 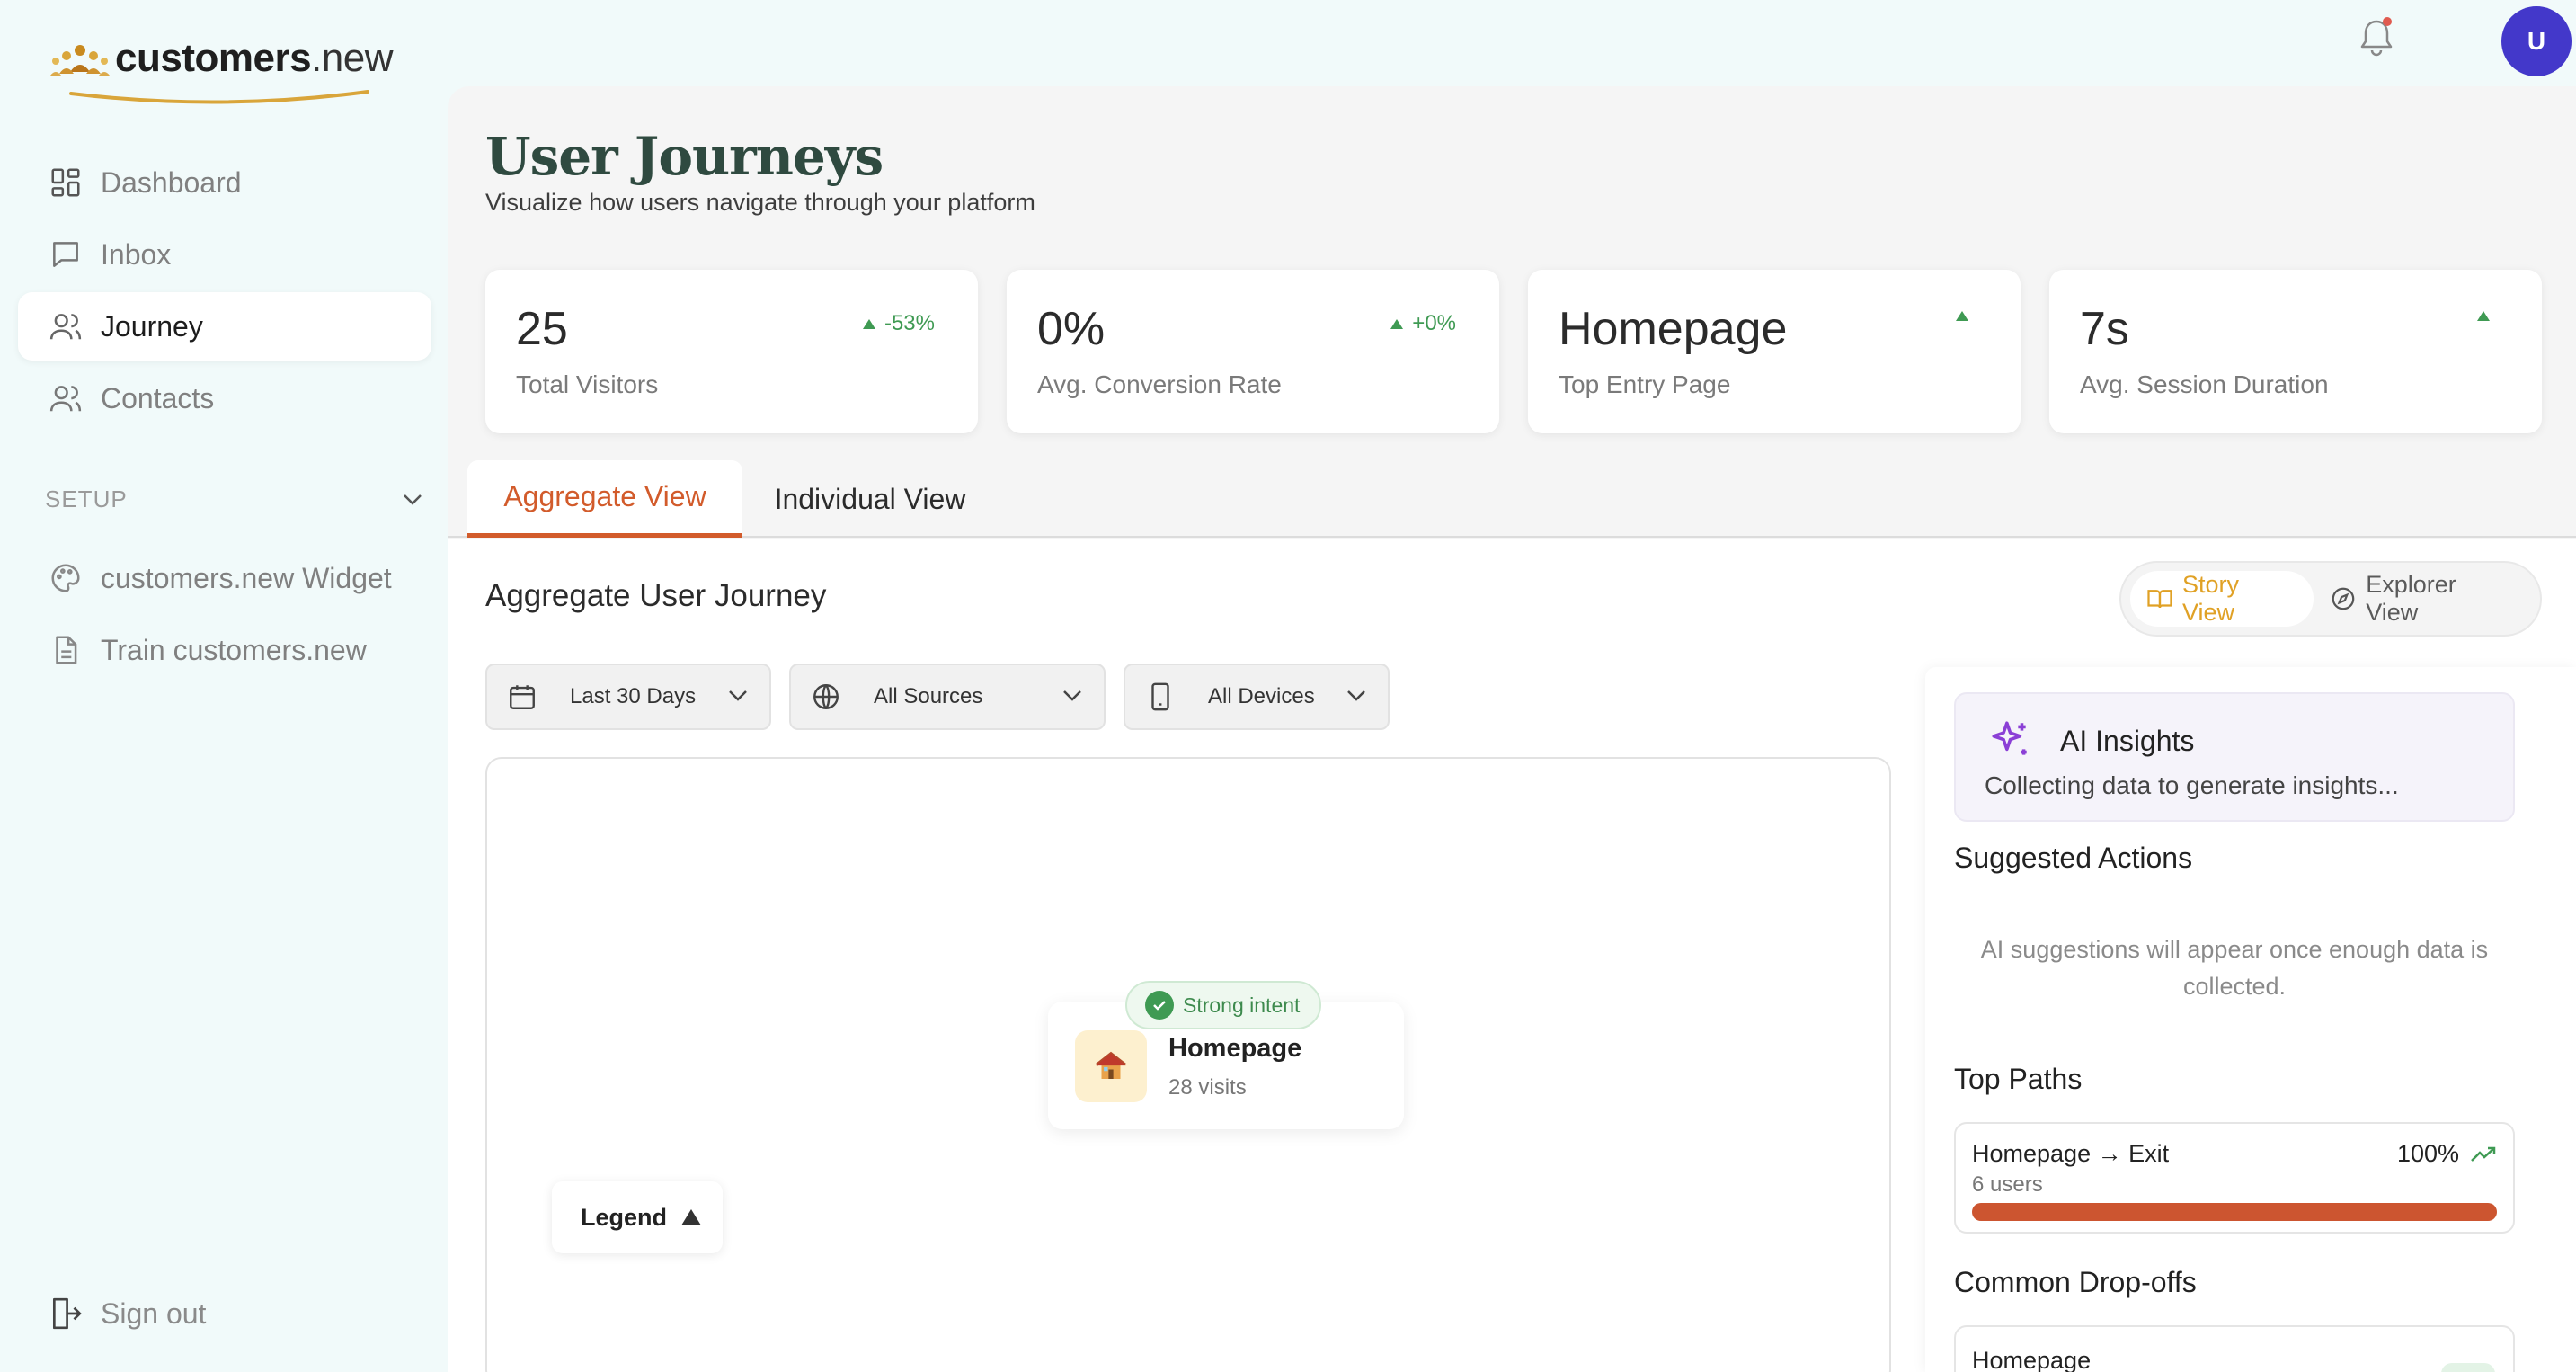 I want to click on document-icon, so click(x=66, y=650).